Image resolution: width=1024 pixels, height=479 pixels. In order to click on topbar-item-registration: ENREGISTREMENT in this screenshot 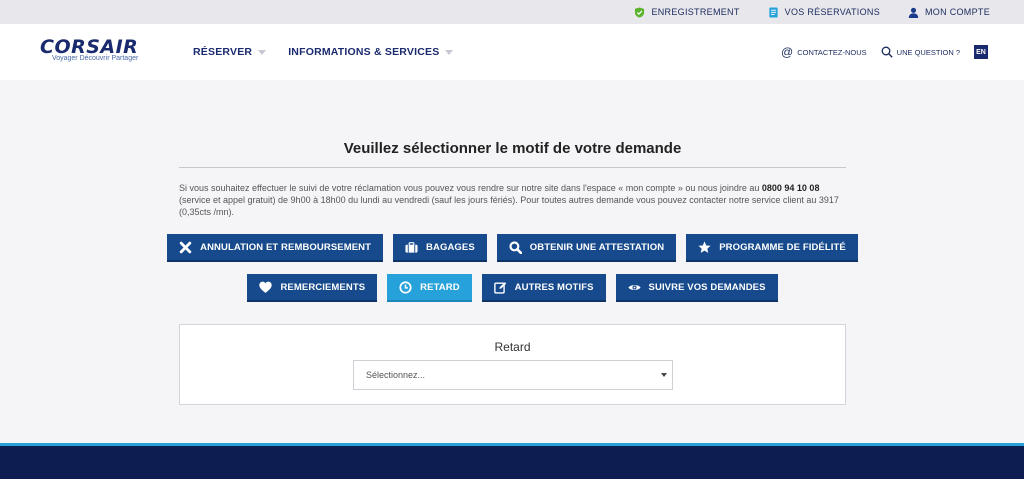, I will do `click(687, 12)`.